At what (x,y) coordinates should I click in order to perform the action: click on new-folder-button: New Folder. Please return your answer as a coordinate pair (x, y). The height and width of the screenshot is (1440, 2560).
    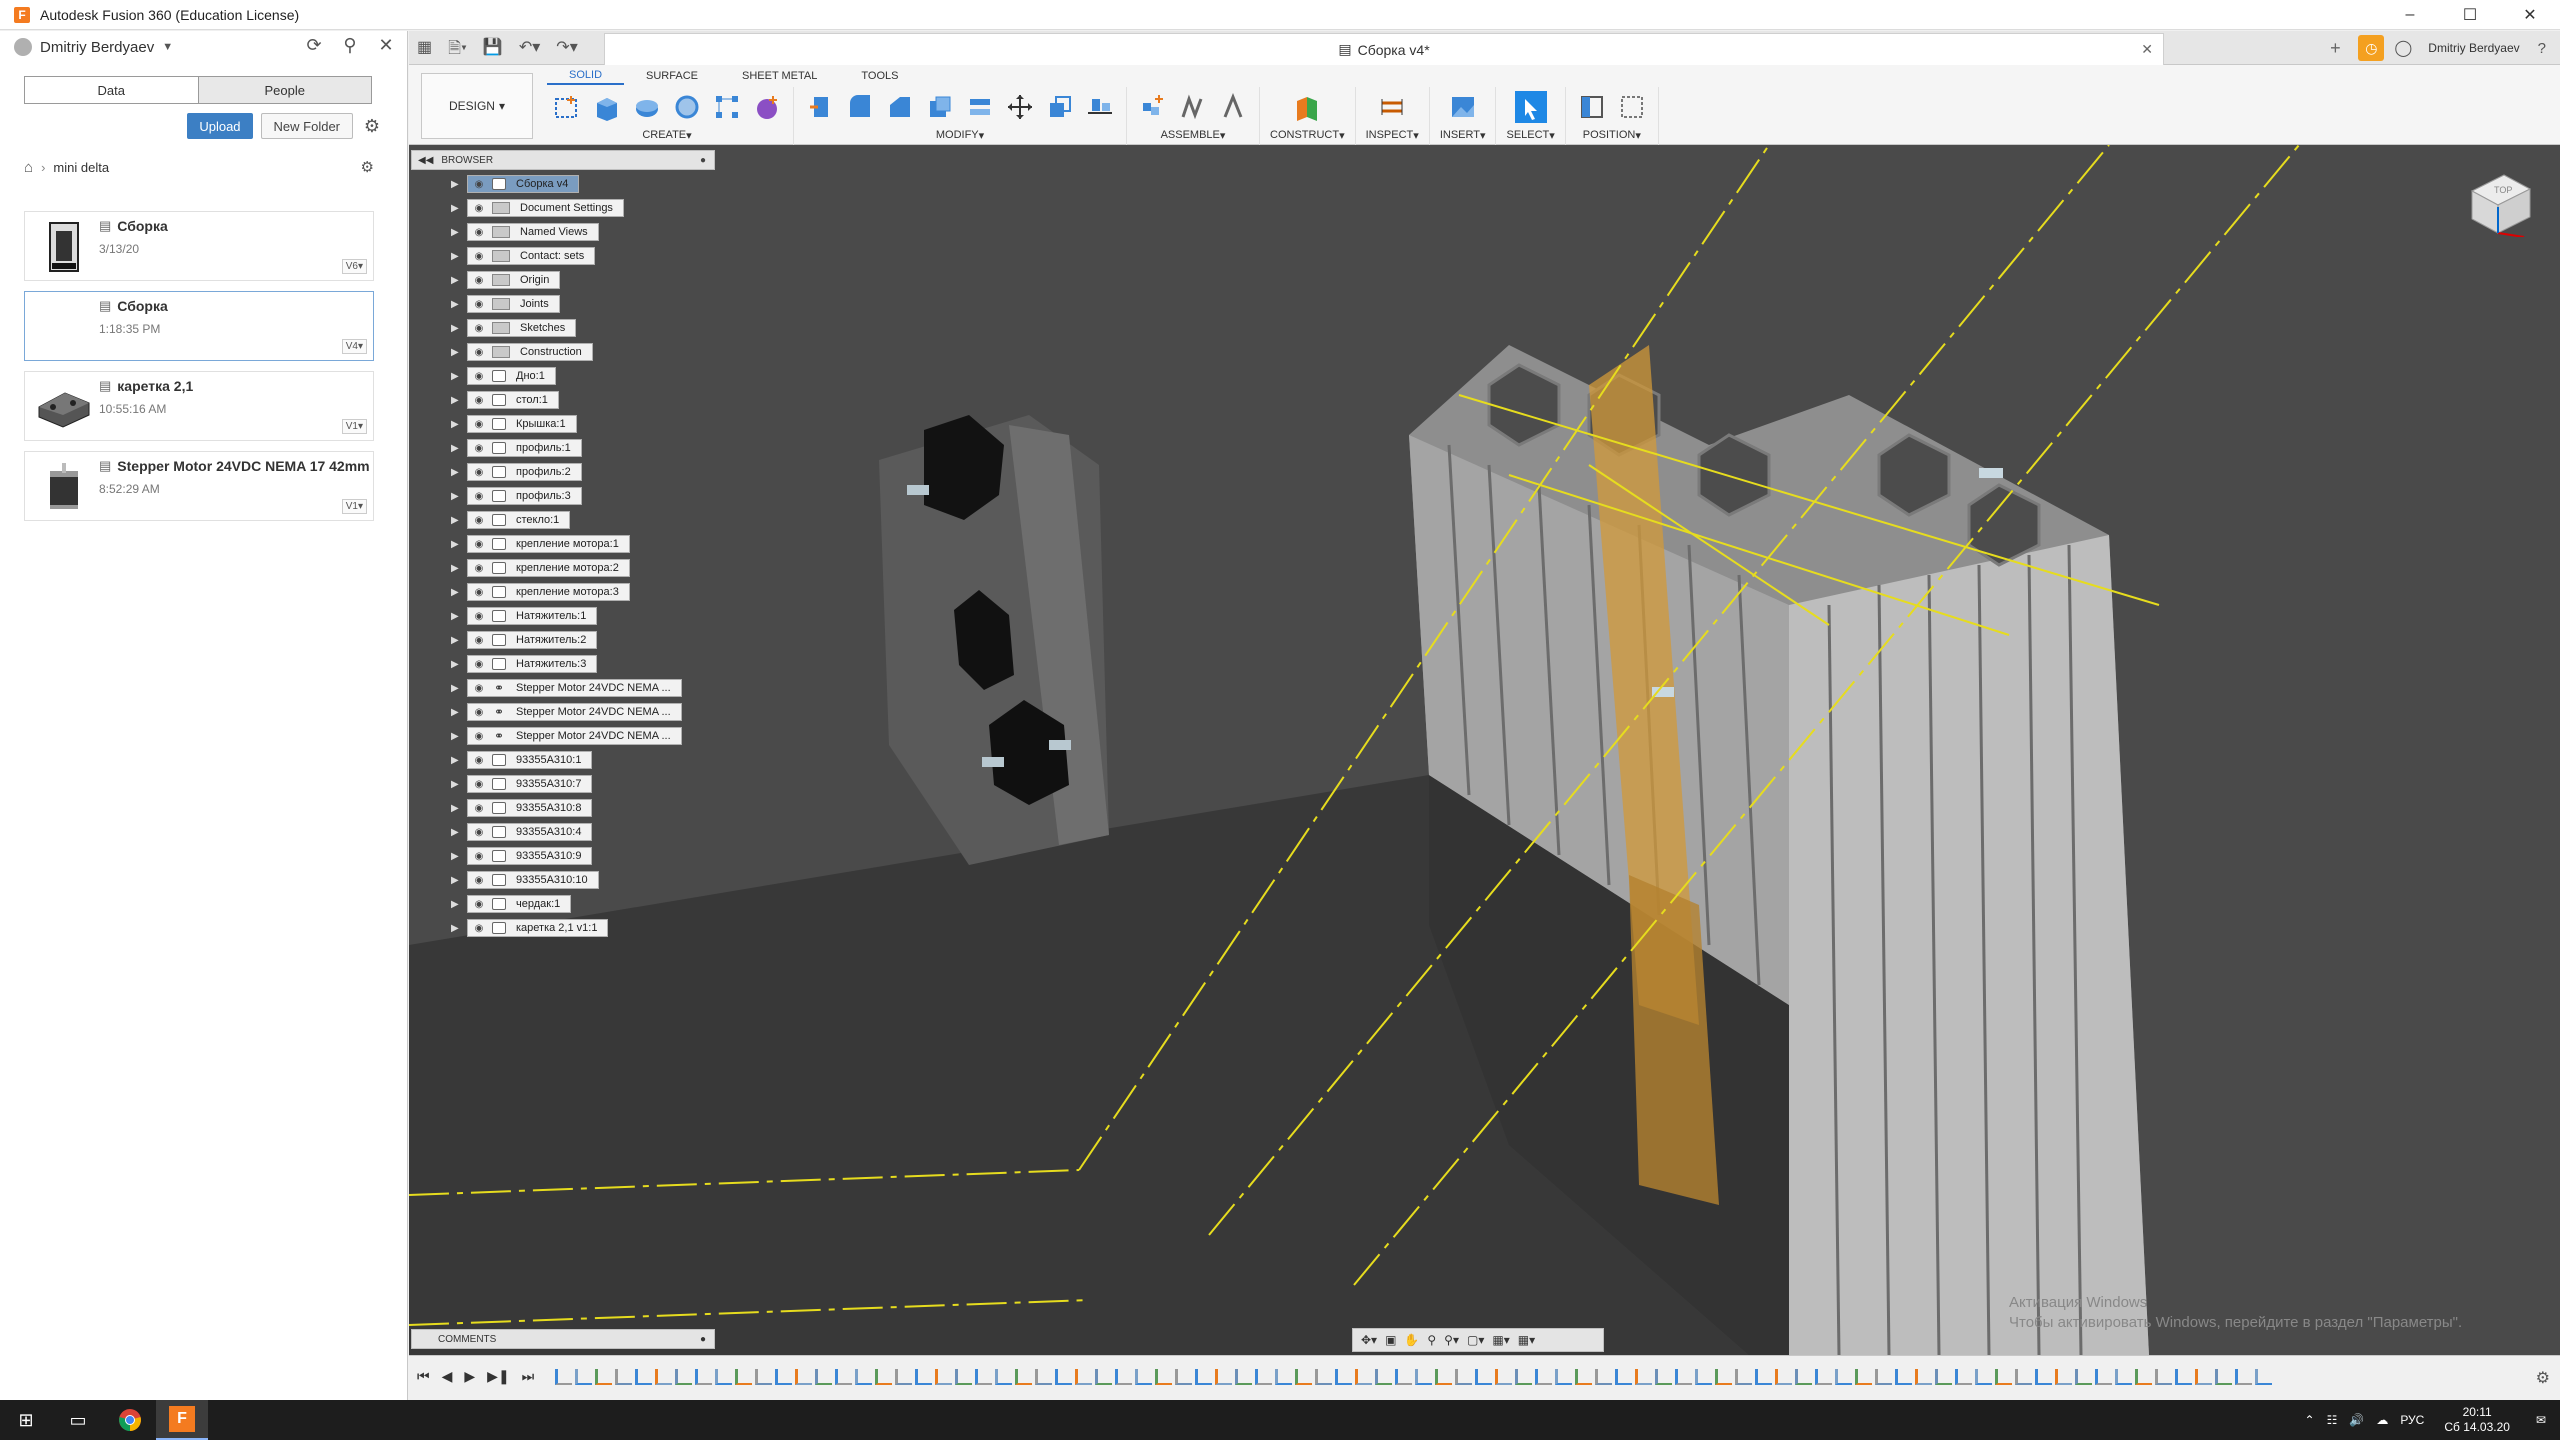
    Looking at the image, I should click on (306, 126).